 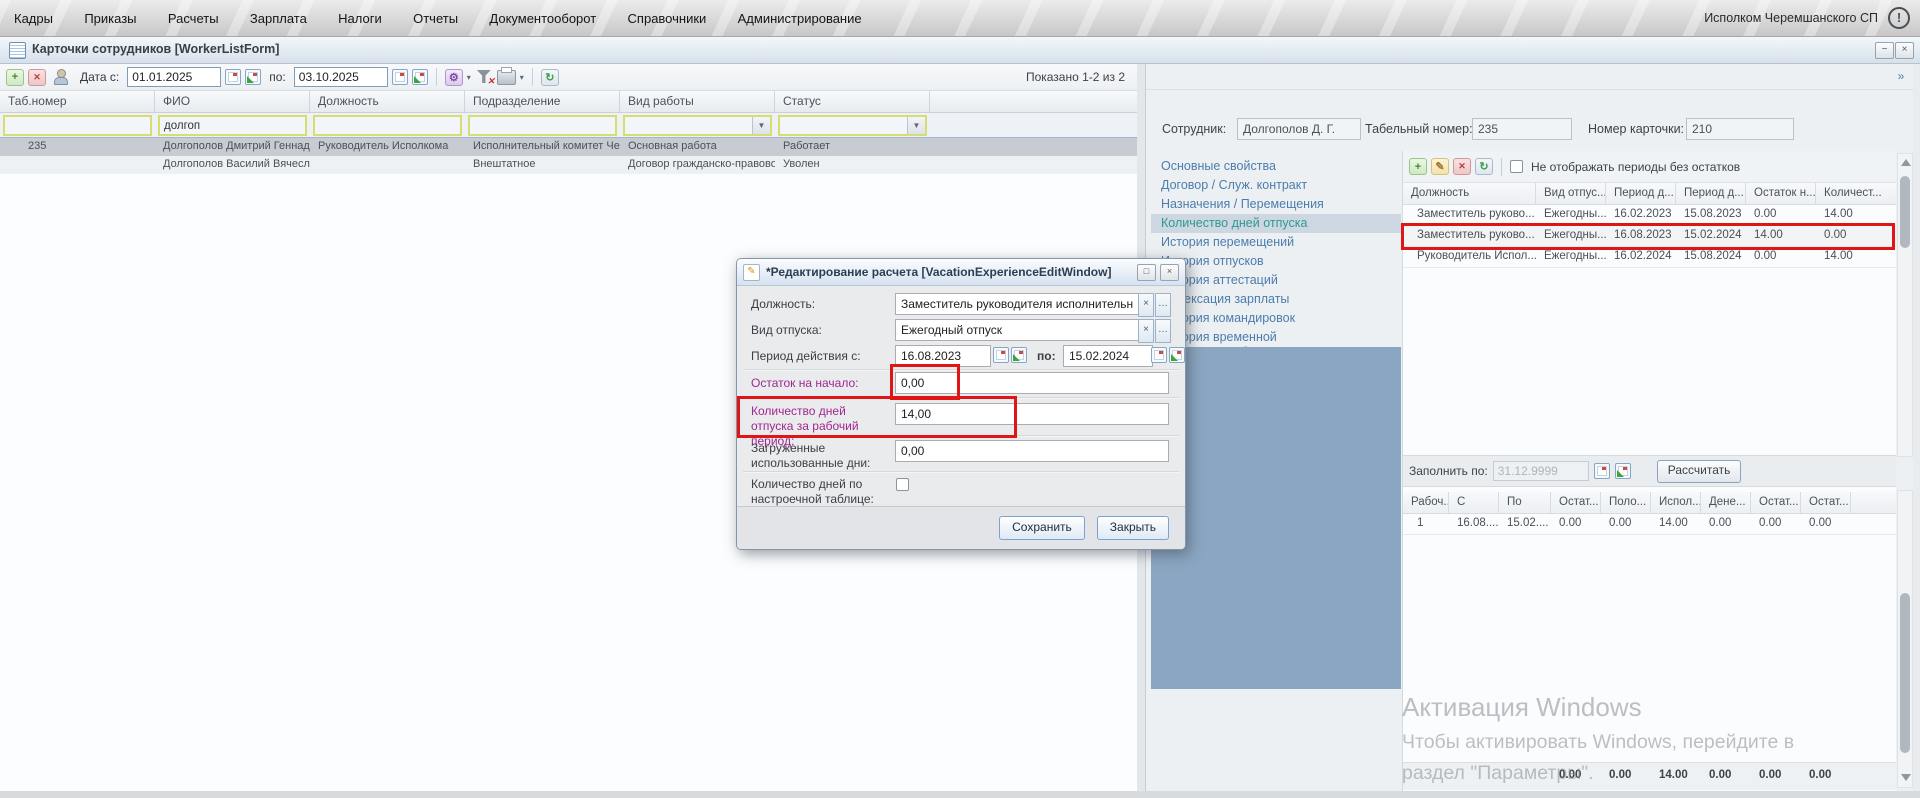 What do you see at coordinates (1906, 162) in the screenshot?
I see `scroll-up-icon` at bounding box center [1906, 162].